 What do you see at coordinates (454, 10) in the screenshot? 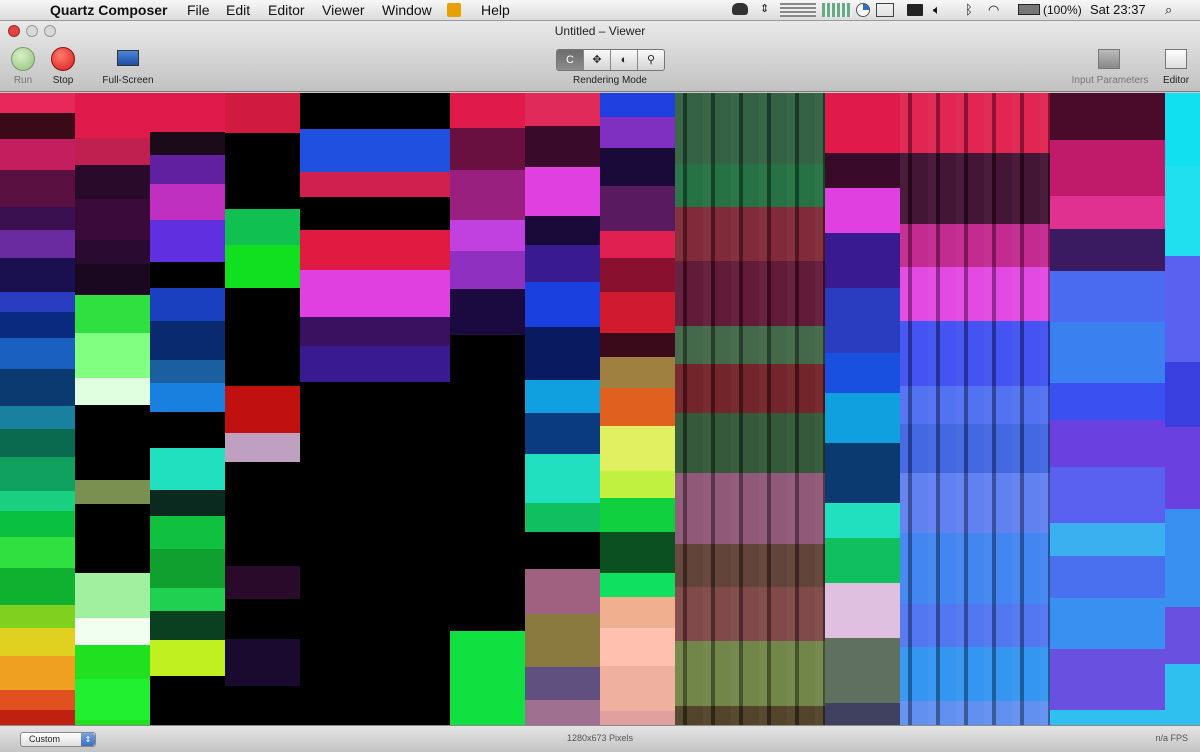
I see `script-menu-icon` at bounding box center [454, 10].